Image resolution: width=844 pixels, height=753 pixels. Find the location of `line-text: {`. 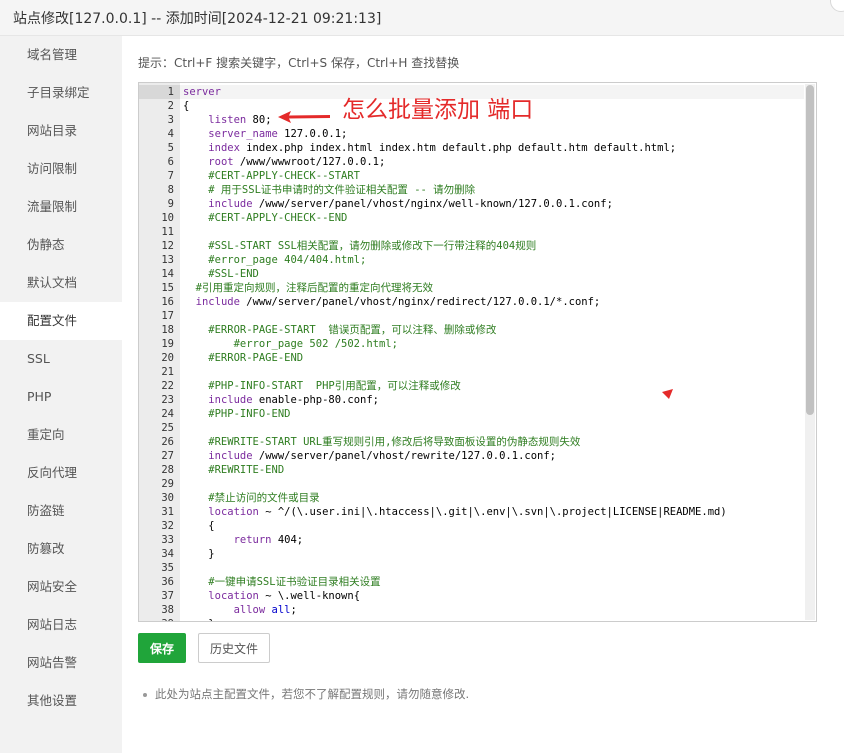

line-text: { is located at coordinates (186, 106).